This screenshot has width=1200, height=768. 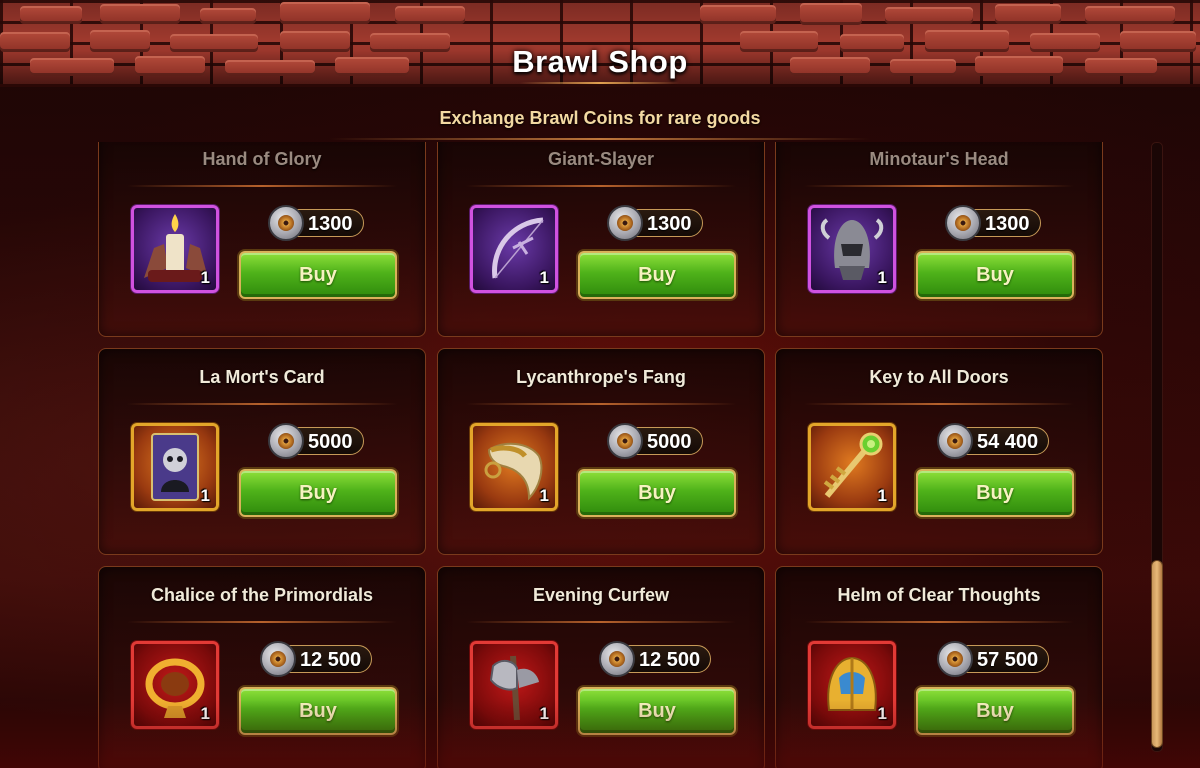 I want to click on item-name: Hand of Glory, so click(x=262, y=159).